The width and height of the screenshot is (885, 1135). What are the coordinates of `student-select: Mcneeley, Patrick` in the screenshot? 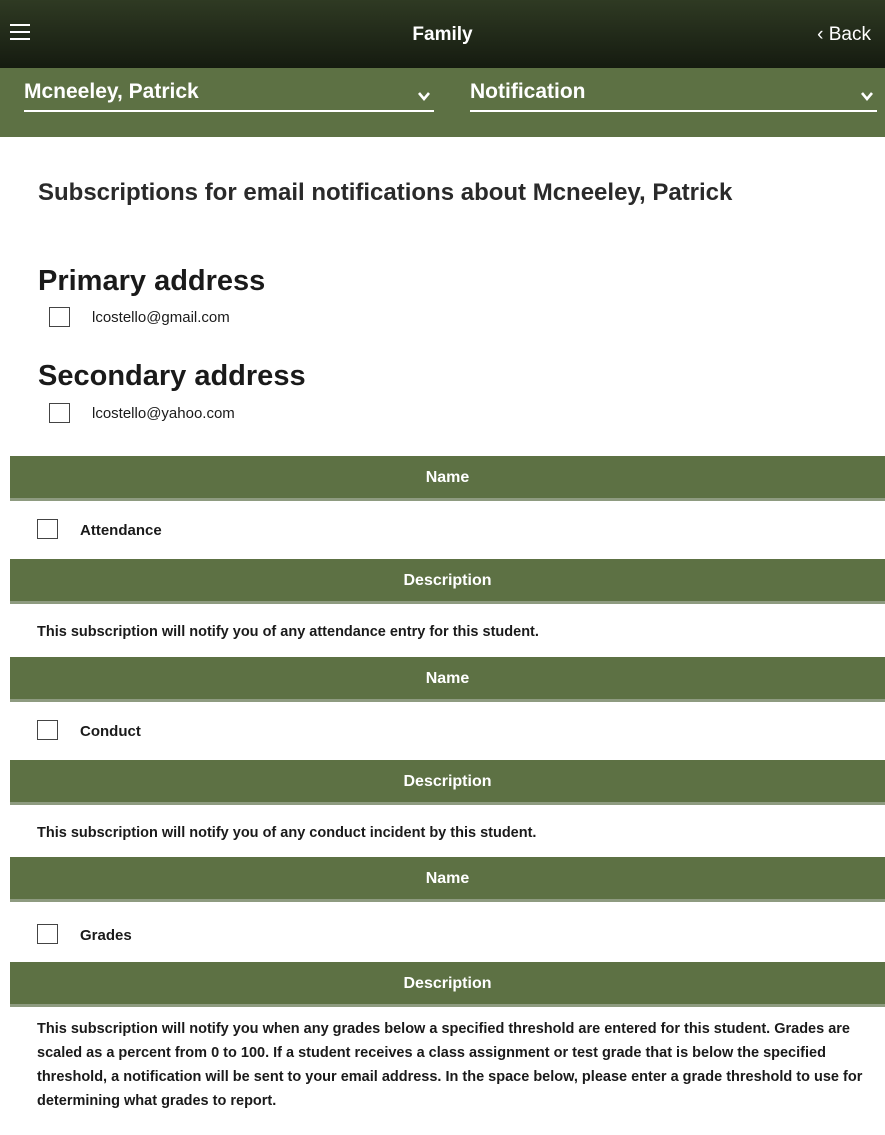 It's located at (229, 96).